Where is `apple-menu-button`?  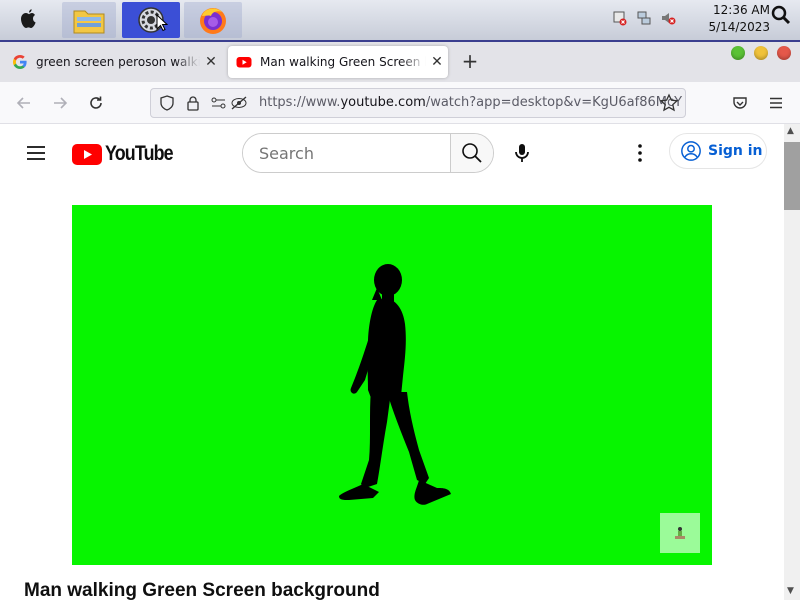
apple-menu-button is located at coordinates (28, 20).